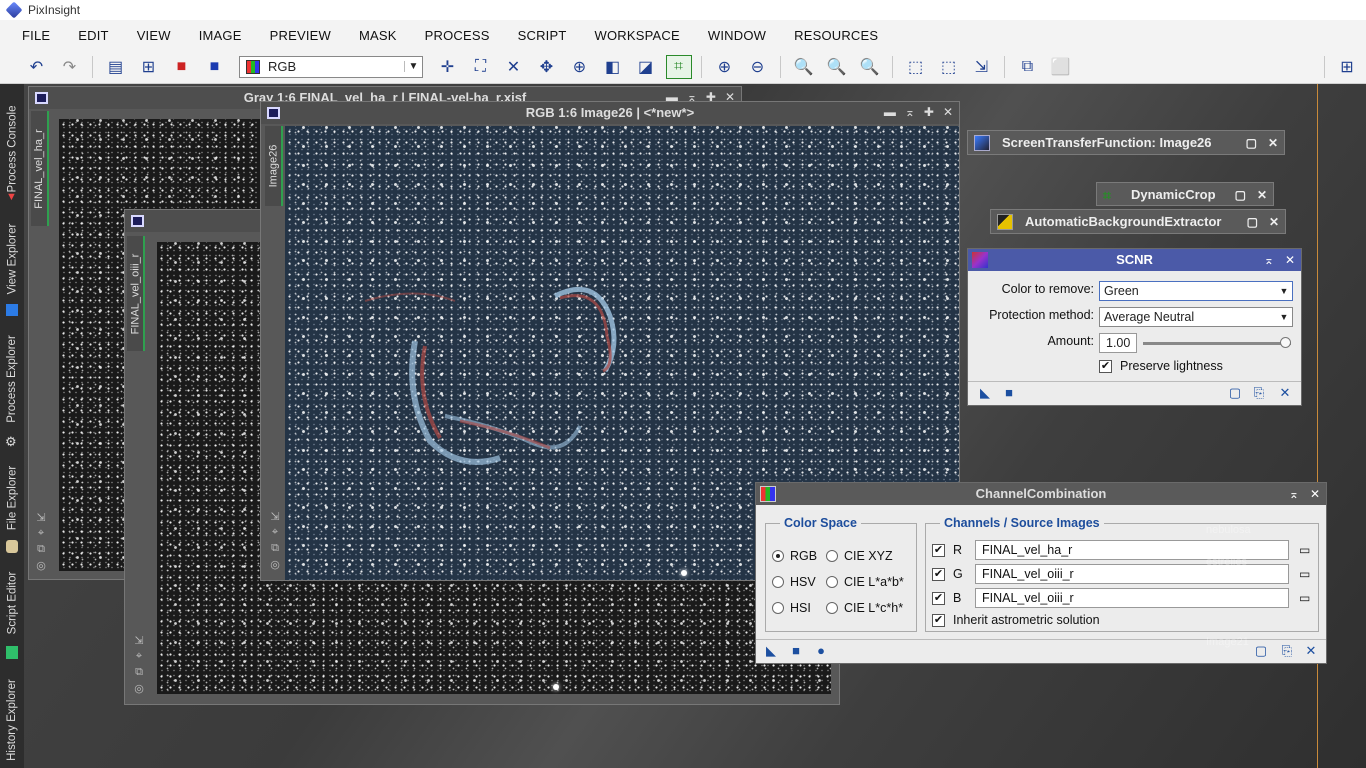 This screenshot has height=768, width=1366. Describe the element at coordinates (1138, 221) in the screenshot. I see `tool-abe-iconized: AutomaticBackgroundExtractor ▢ ✕` at that location.